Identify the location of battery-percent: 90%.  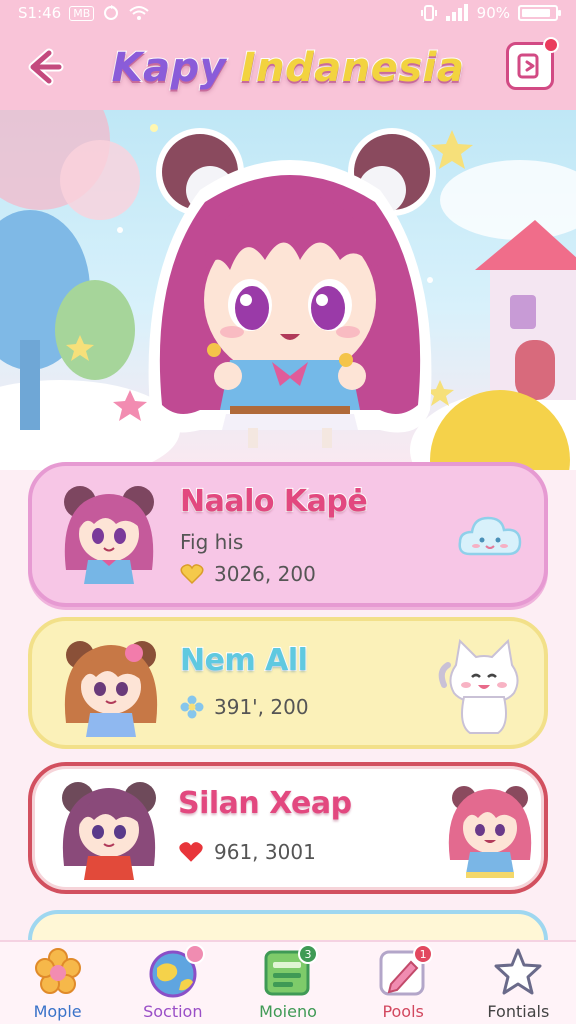
(493, 13).